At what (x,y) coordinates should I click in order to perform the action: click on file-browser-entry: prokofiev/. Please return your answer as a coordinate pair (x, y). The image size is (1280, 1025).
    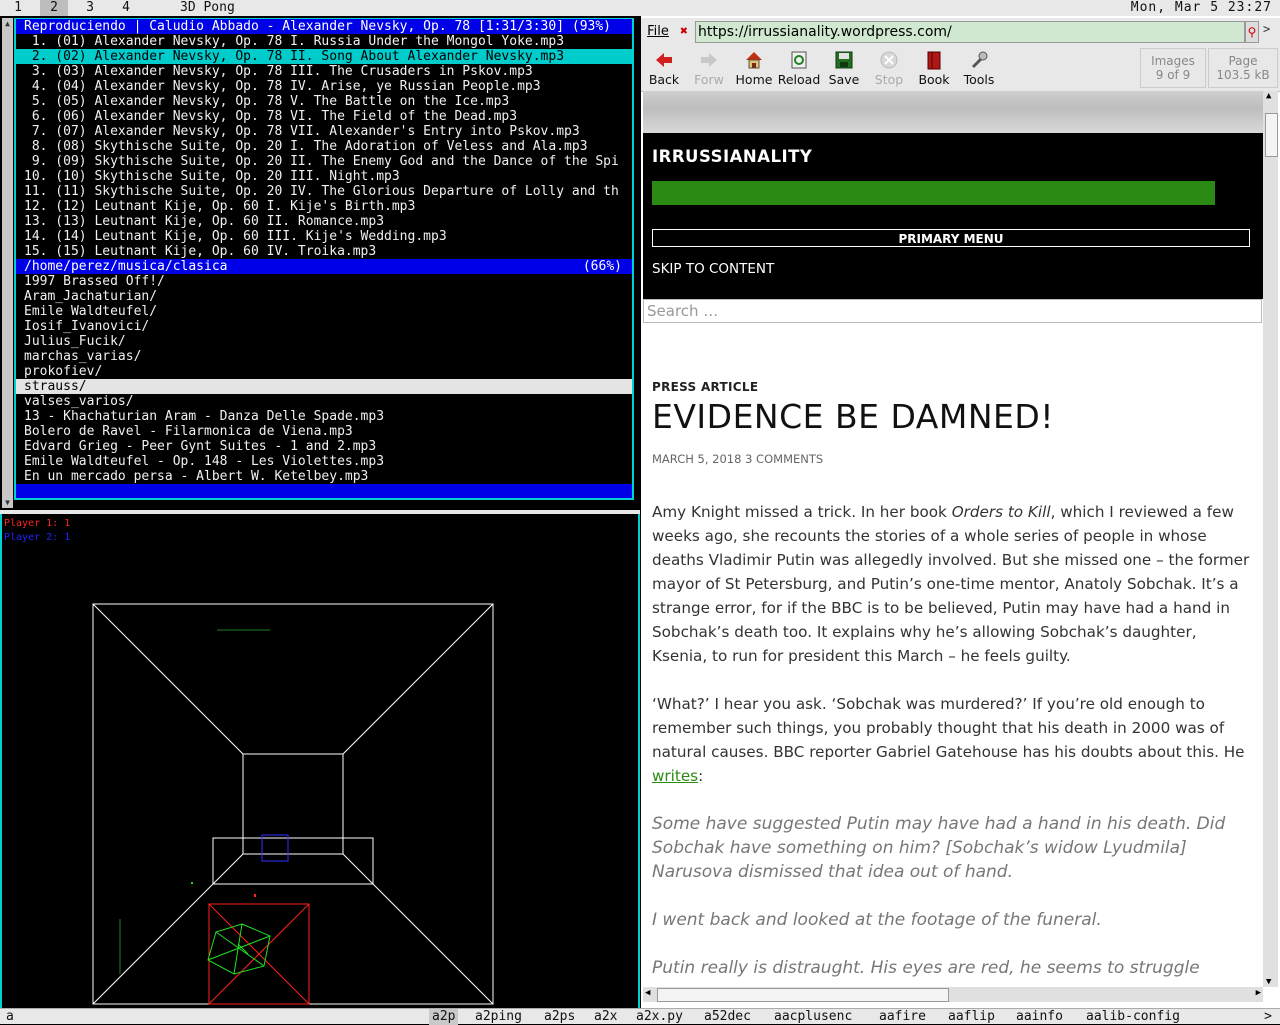
    Looking at the image, I should click on (324, 371).